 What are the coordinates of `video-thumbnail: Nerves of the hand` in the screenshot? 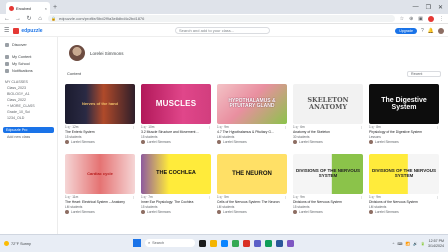 It's located at (100, 104).